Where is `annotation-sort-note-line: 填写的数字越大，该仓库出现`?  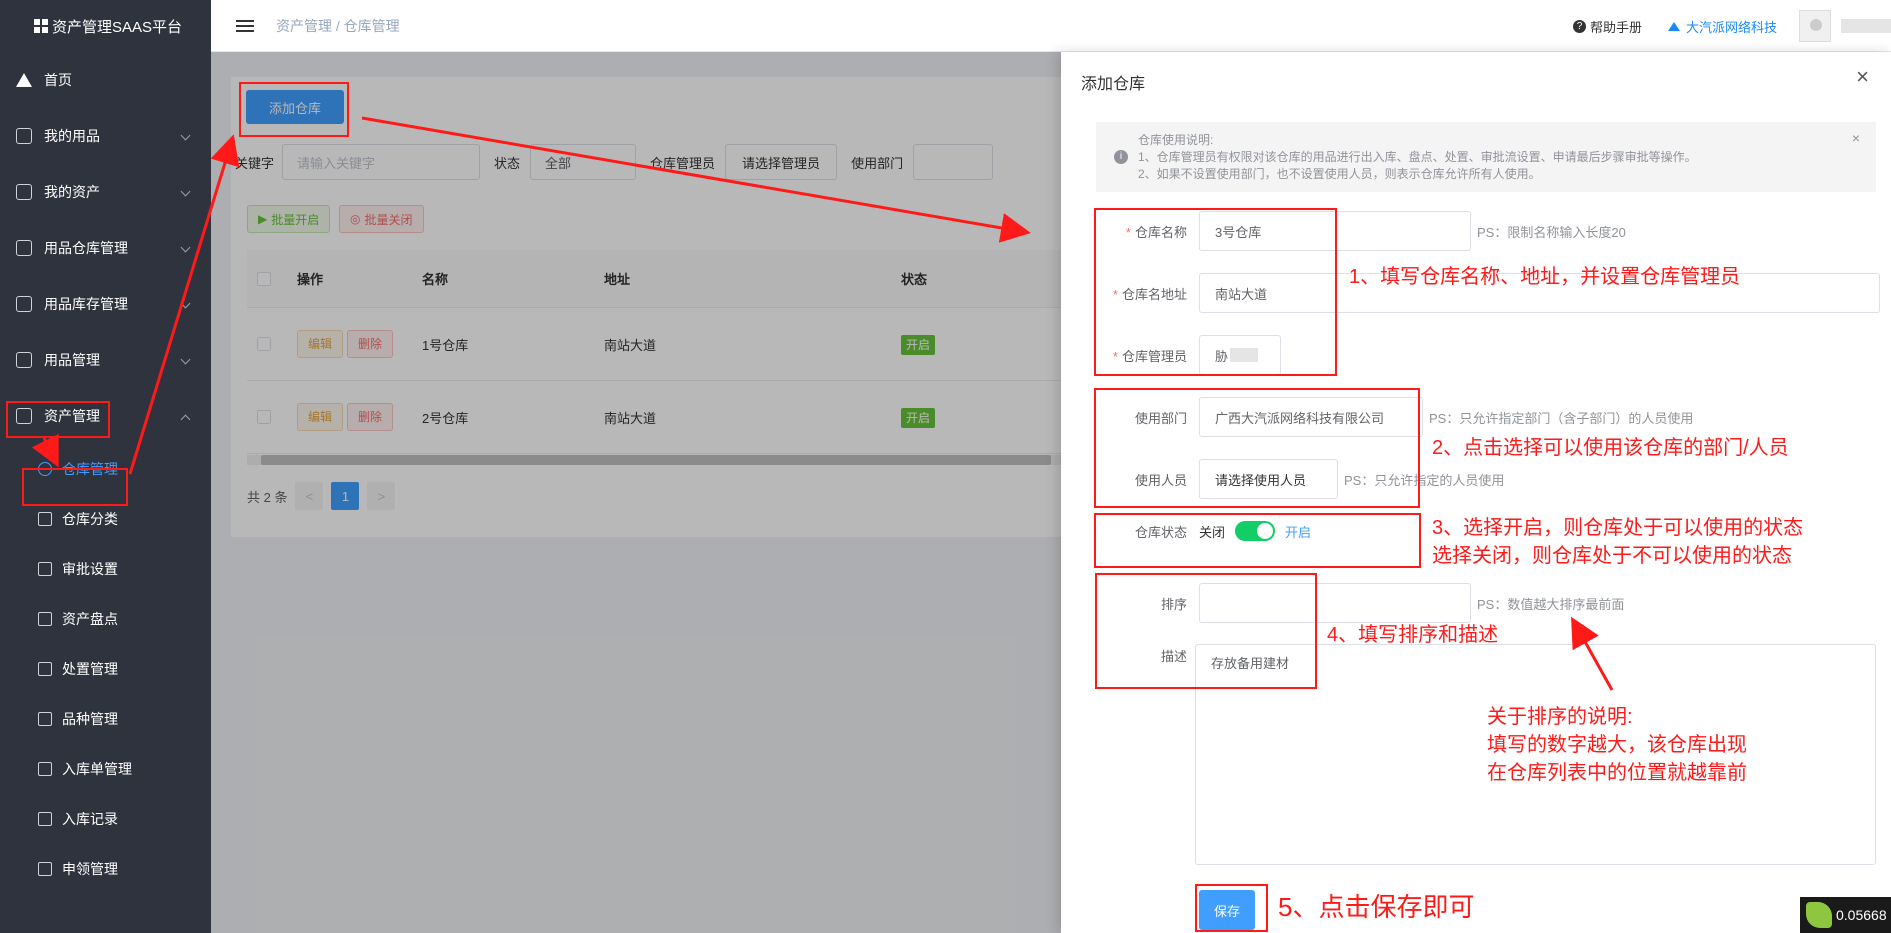
annotation-sort-note-line: 填写的数字越大，该仓库出现 is located at coordinates (1617, 745).